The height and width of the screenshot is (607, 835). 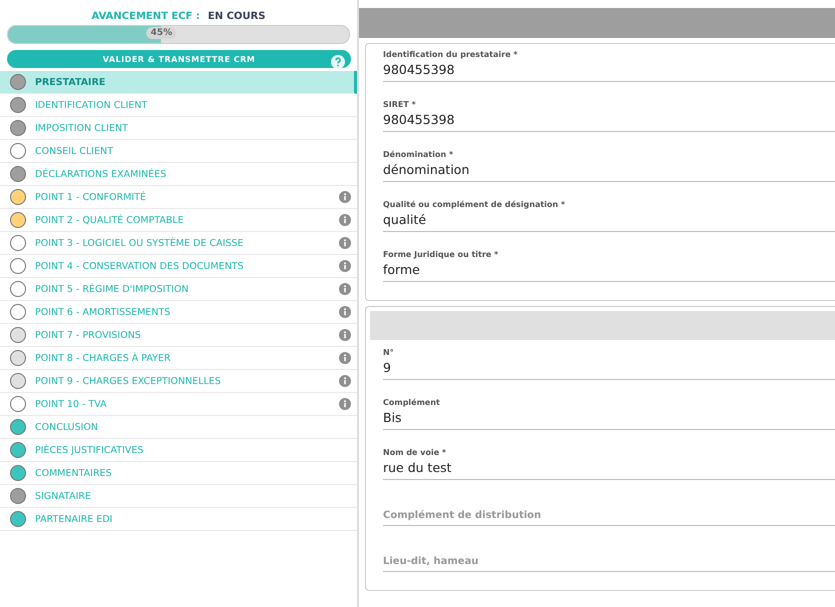 What do you see at coordinates (112, 289) in the screenshot?
I see `section-label: POINT 5 - RÉGIME D'IMPOSITION` at bounding box center [112, 289].